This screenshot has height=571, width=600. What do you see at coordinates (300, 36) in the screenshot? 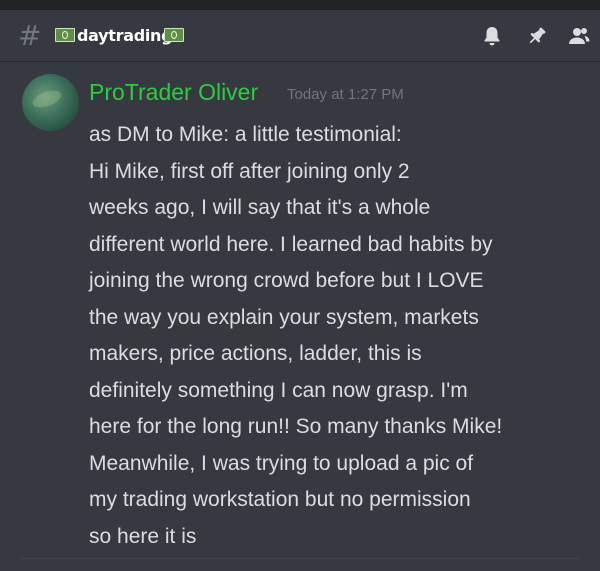
I see `channel-header: # daytrading` at bounding box center [300, 36].